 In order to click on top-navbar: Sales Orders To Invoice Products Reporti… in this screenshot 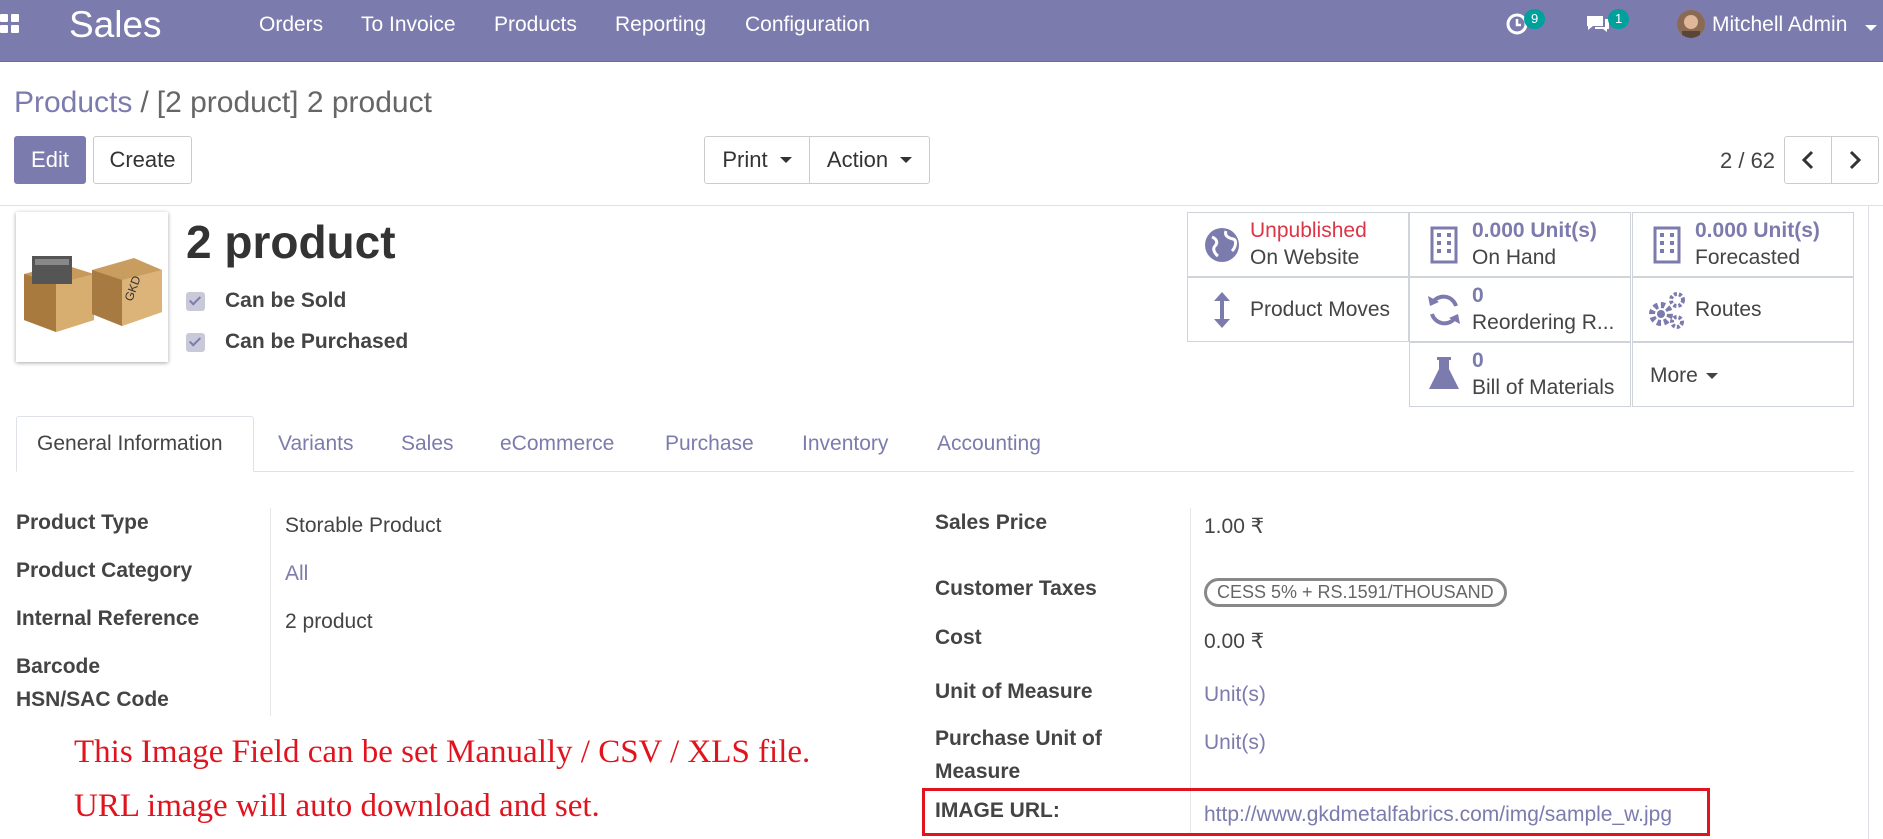, I will do `click(941, 31)`.